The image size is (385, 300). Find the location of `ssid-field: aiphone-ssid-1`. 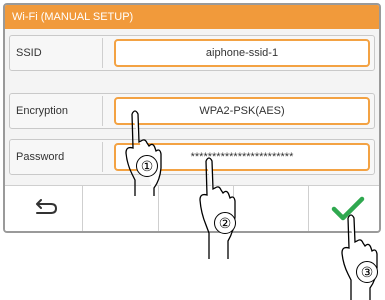

ssid-field: aiphone-ssid-1 is located at coordinates (242, 53).